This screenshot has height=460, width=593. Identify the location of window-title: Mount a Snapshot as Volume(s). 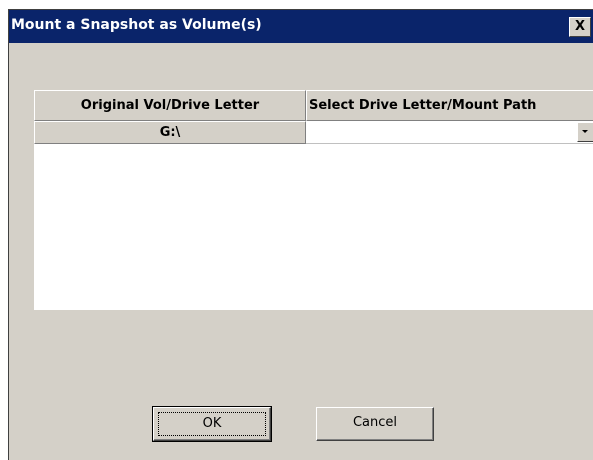
(136, 25).